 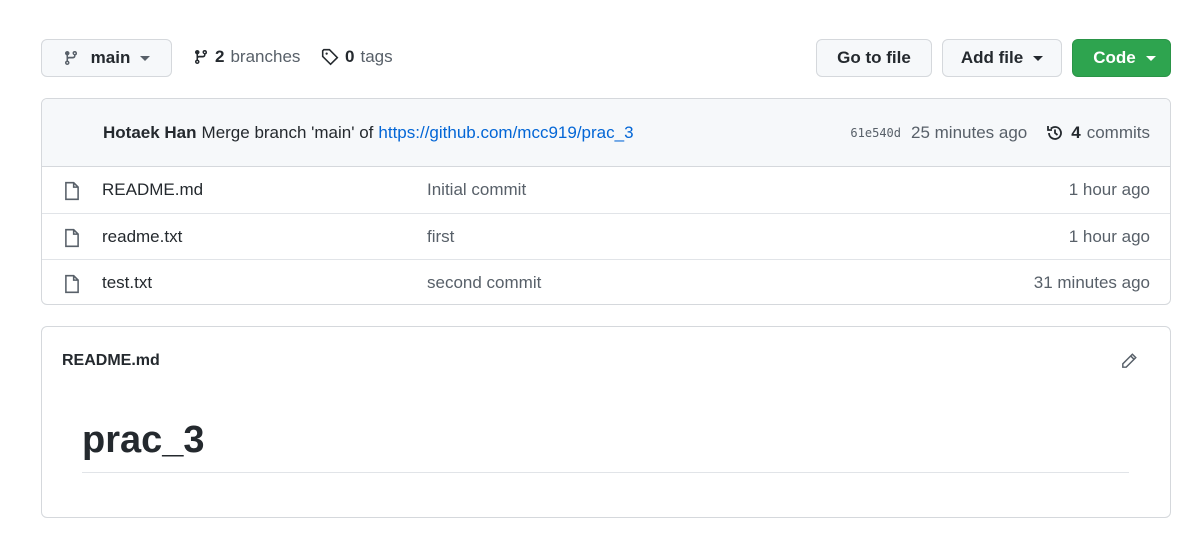 I want to click on branch-selector: main, so click(x=106, y=58).